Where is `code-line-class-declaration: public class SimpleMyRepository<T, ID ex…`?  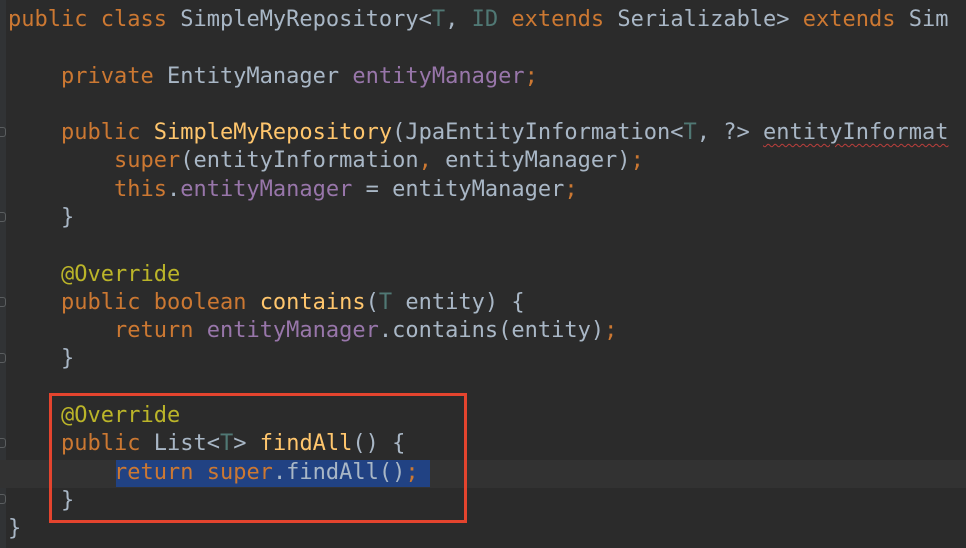 code-line-class-declaration: public class SimpleMyRepository<T, ID ex… is located at coordinates (478, 20).